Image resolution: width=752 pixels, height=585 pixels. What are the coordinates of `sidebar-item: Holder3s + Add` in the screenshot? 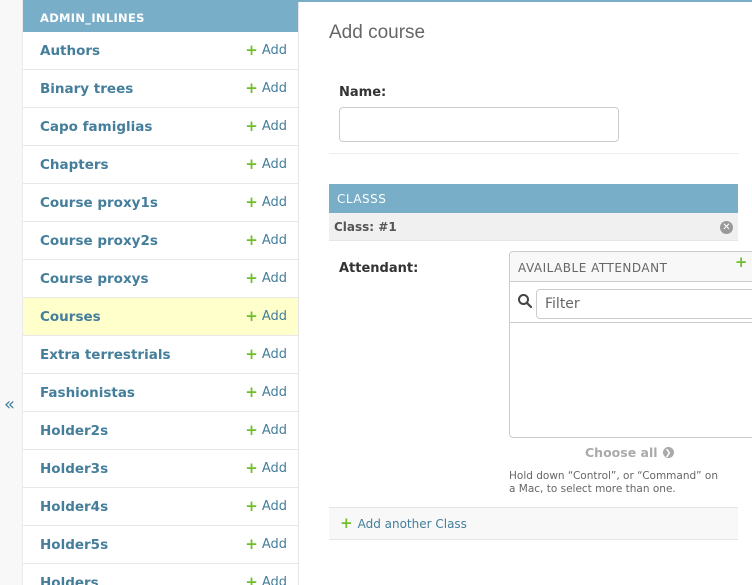 It's located at (160, 469).